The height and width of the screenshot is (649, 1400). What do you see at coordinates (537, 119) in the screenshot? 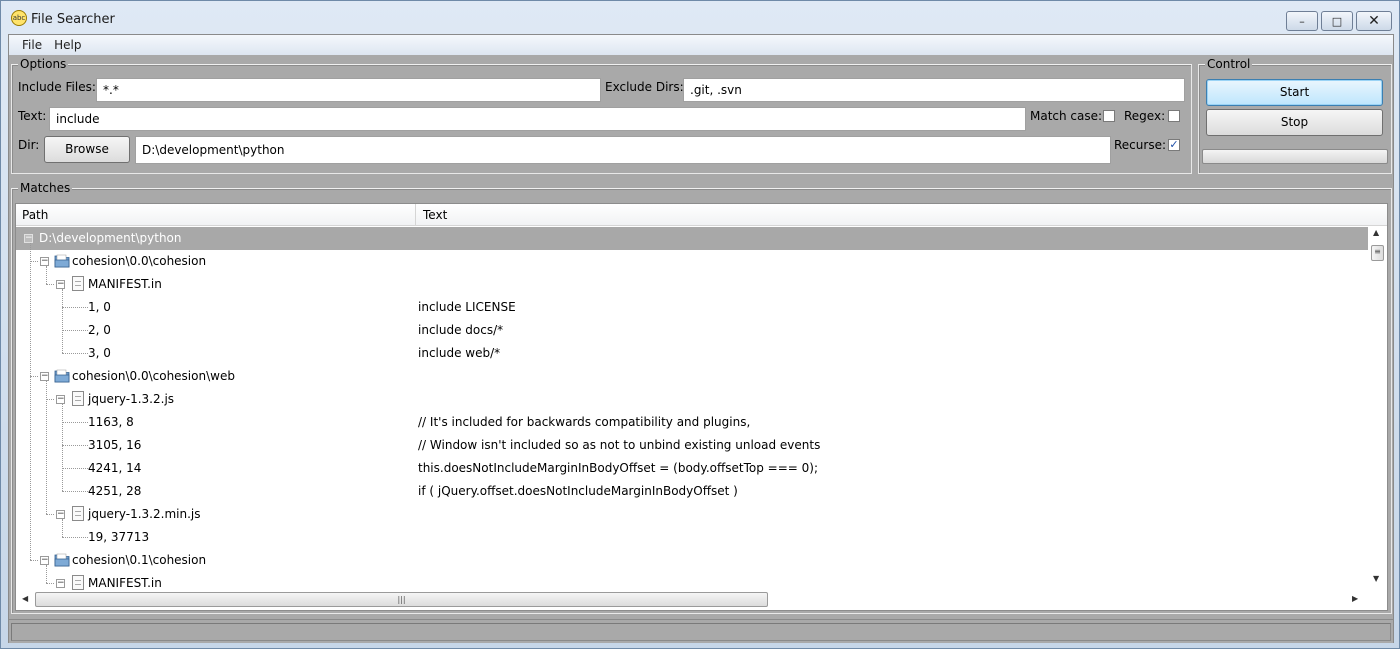
I see `text-input: include` at bounding box center [537, 119].